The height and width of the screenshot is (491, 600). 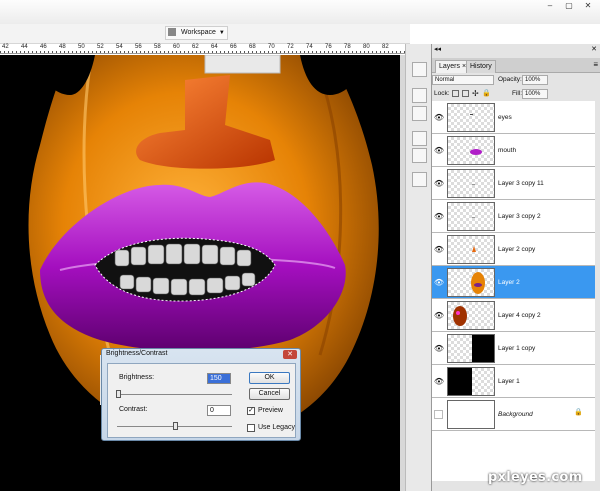 I want to click on brightness-slider-track, so click(x=174, y=394).